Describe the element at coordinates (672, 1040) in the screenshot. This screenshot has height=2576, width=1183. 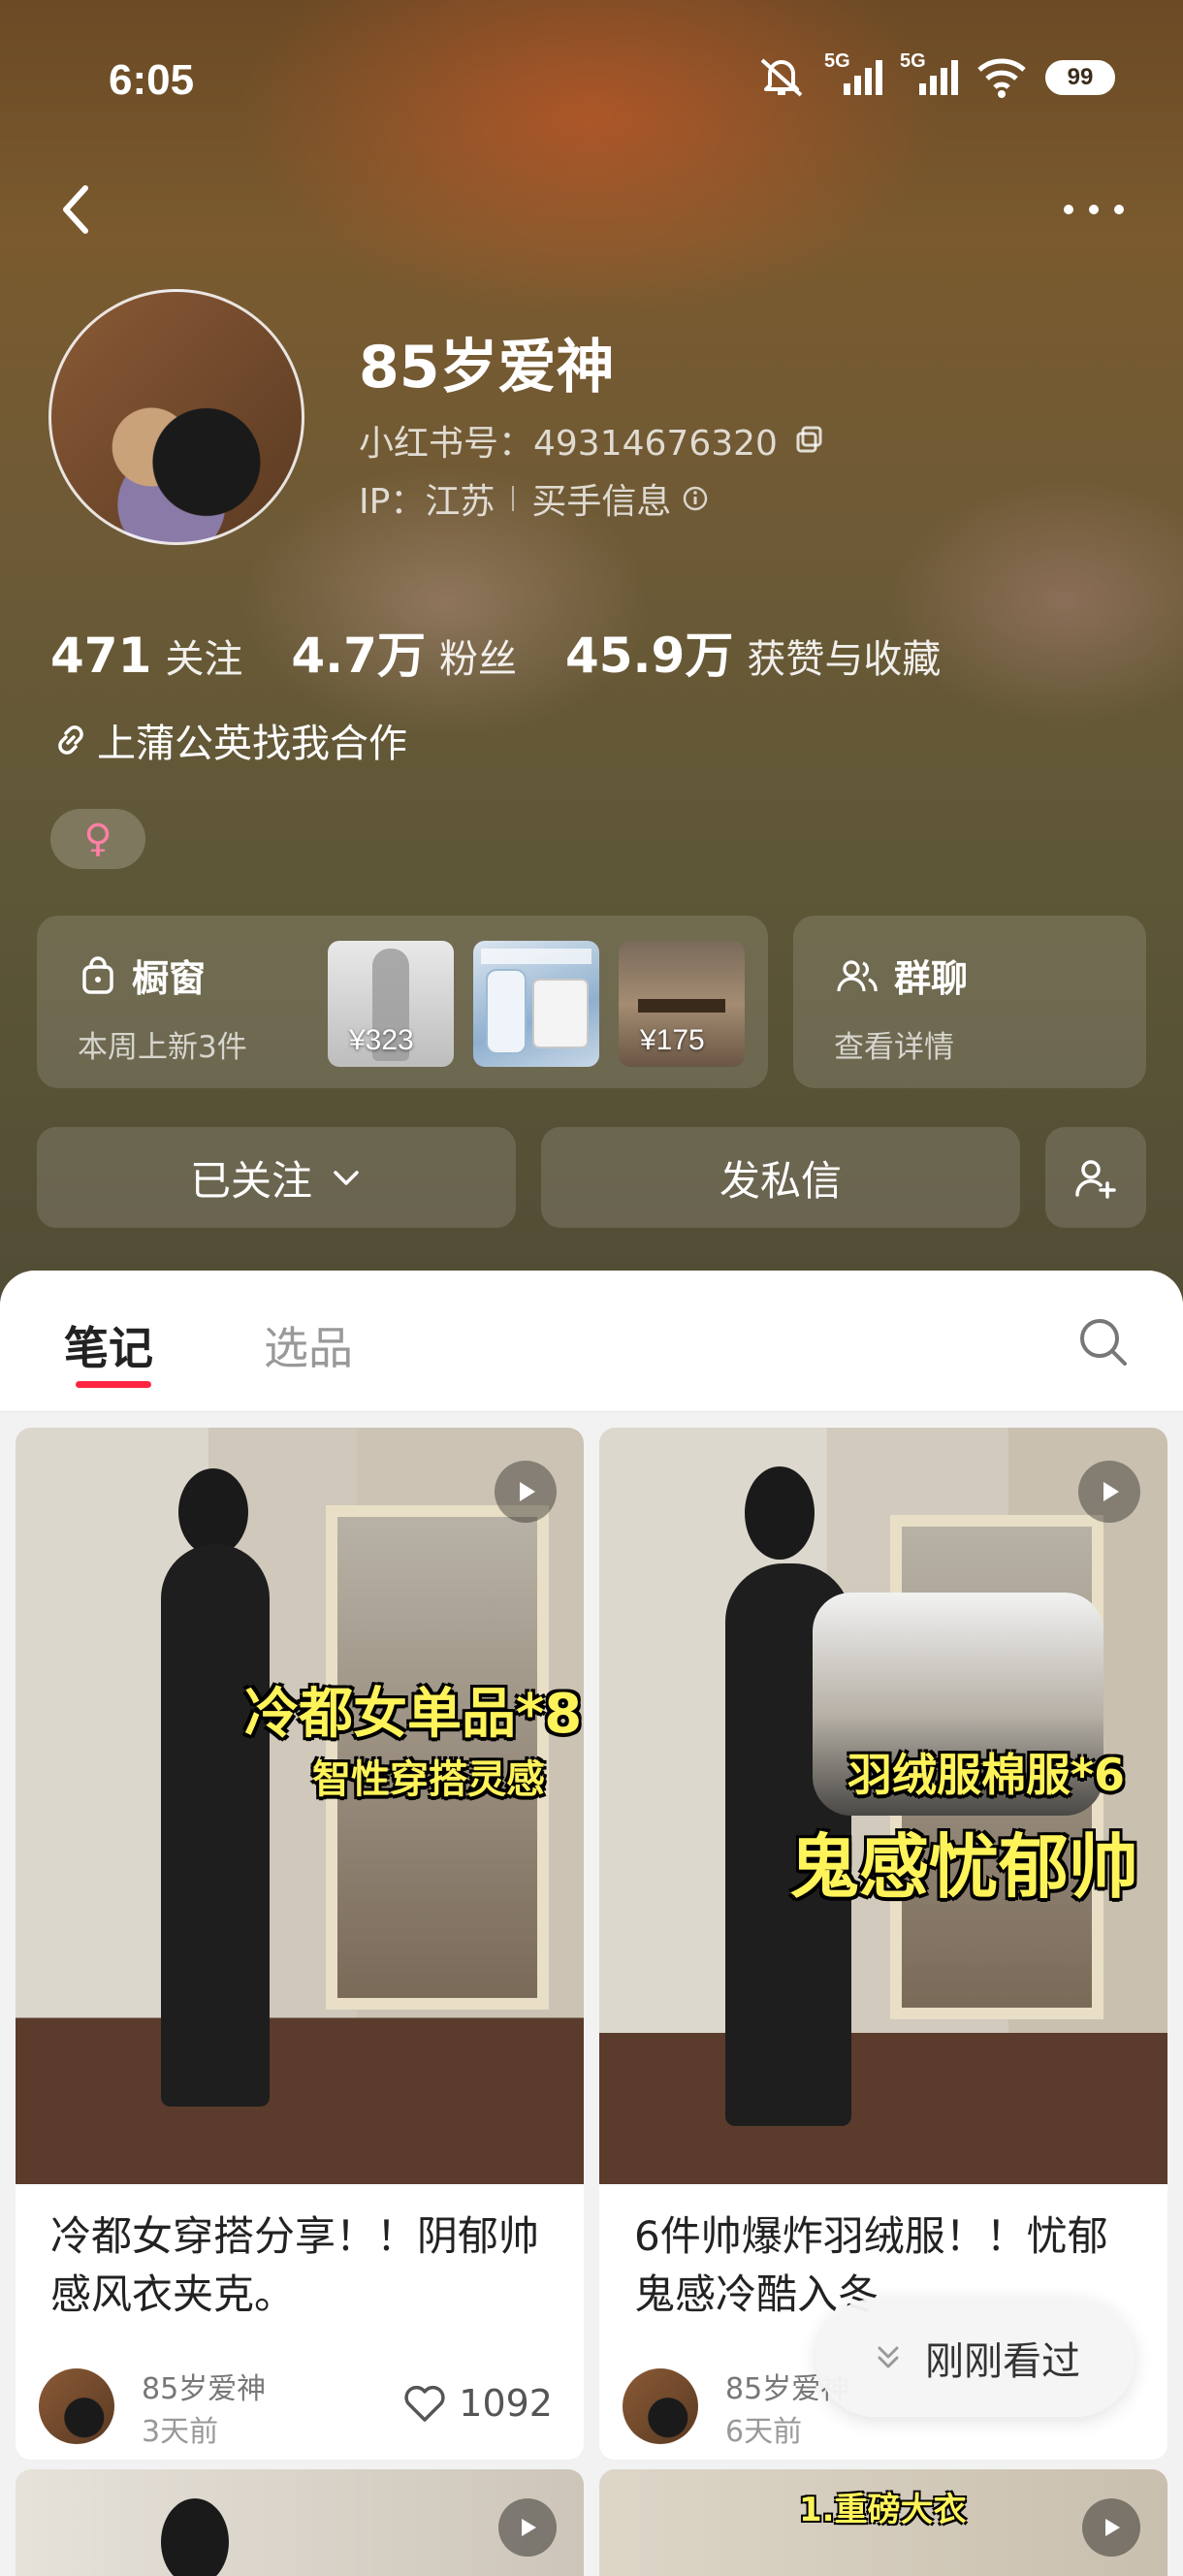
I see `shop-item-price: ¥175` at that location.